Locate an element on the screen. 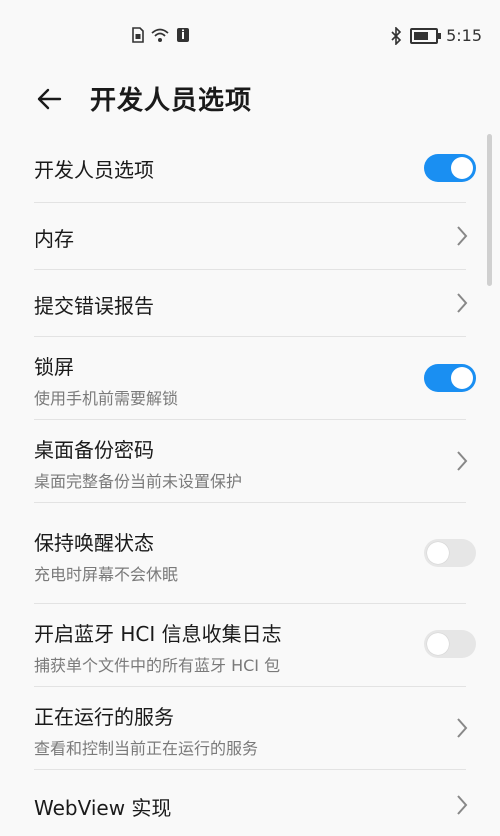  setting-webview-implementation: WebView 实现 is located at coordinates (251, 803).